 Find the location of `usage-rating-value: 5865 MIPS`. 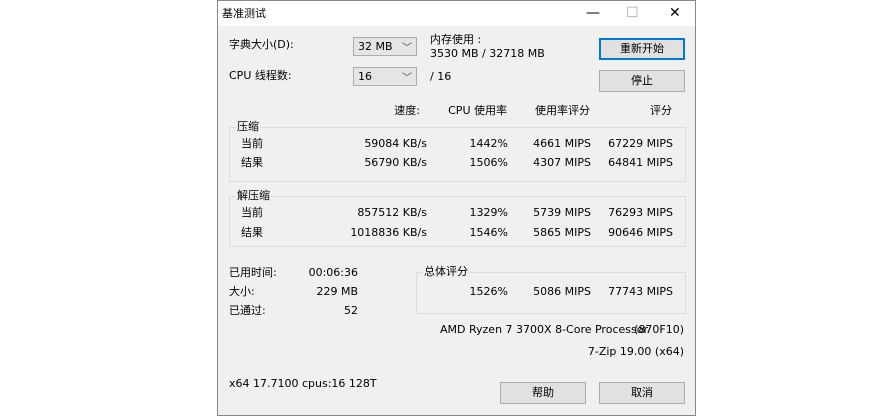

usage-rating-value: 5865 MIPS is located at coordinates (562, 232).